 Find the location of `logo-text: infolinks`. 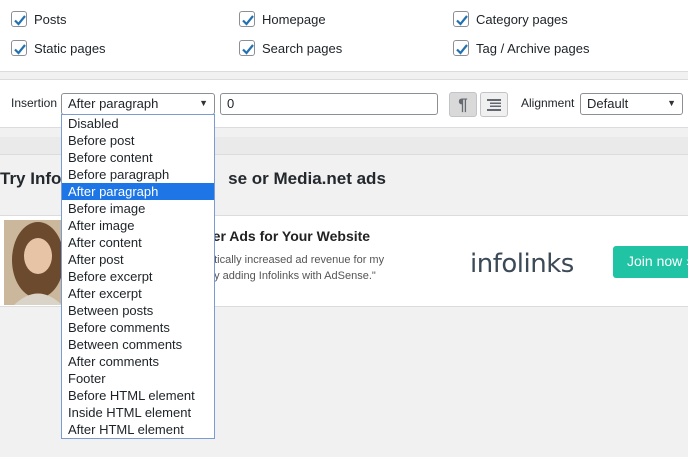

logo-text: infolinks is located at coordinates (522, 263).